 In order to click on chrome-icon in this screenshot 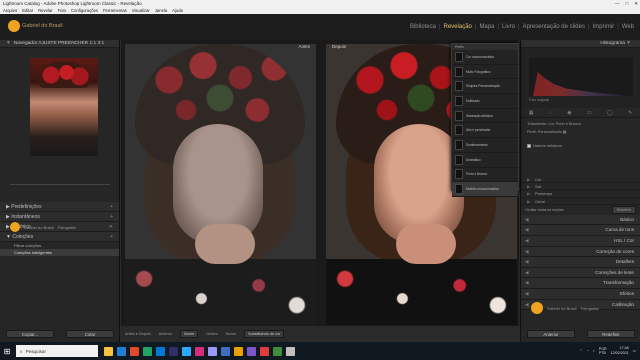, I will do `click(147, 351)`.